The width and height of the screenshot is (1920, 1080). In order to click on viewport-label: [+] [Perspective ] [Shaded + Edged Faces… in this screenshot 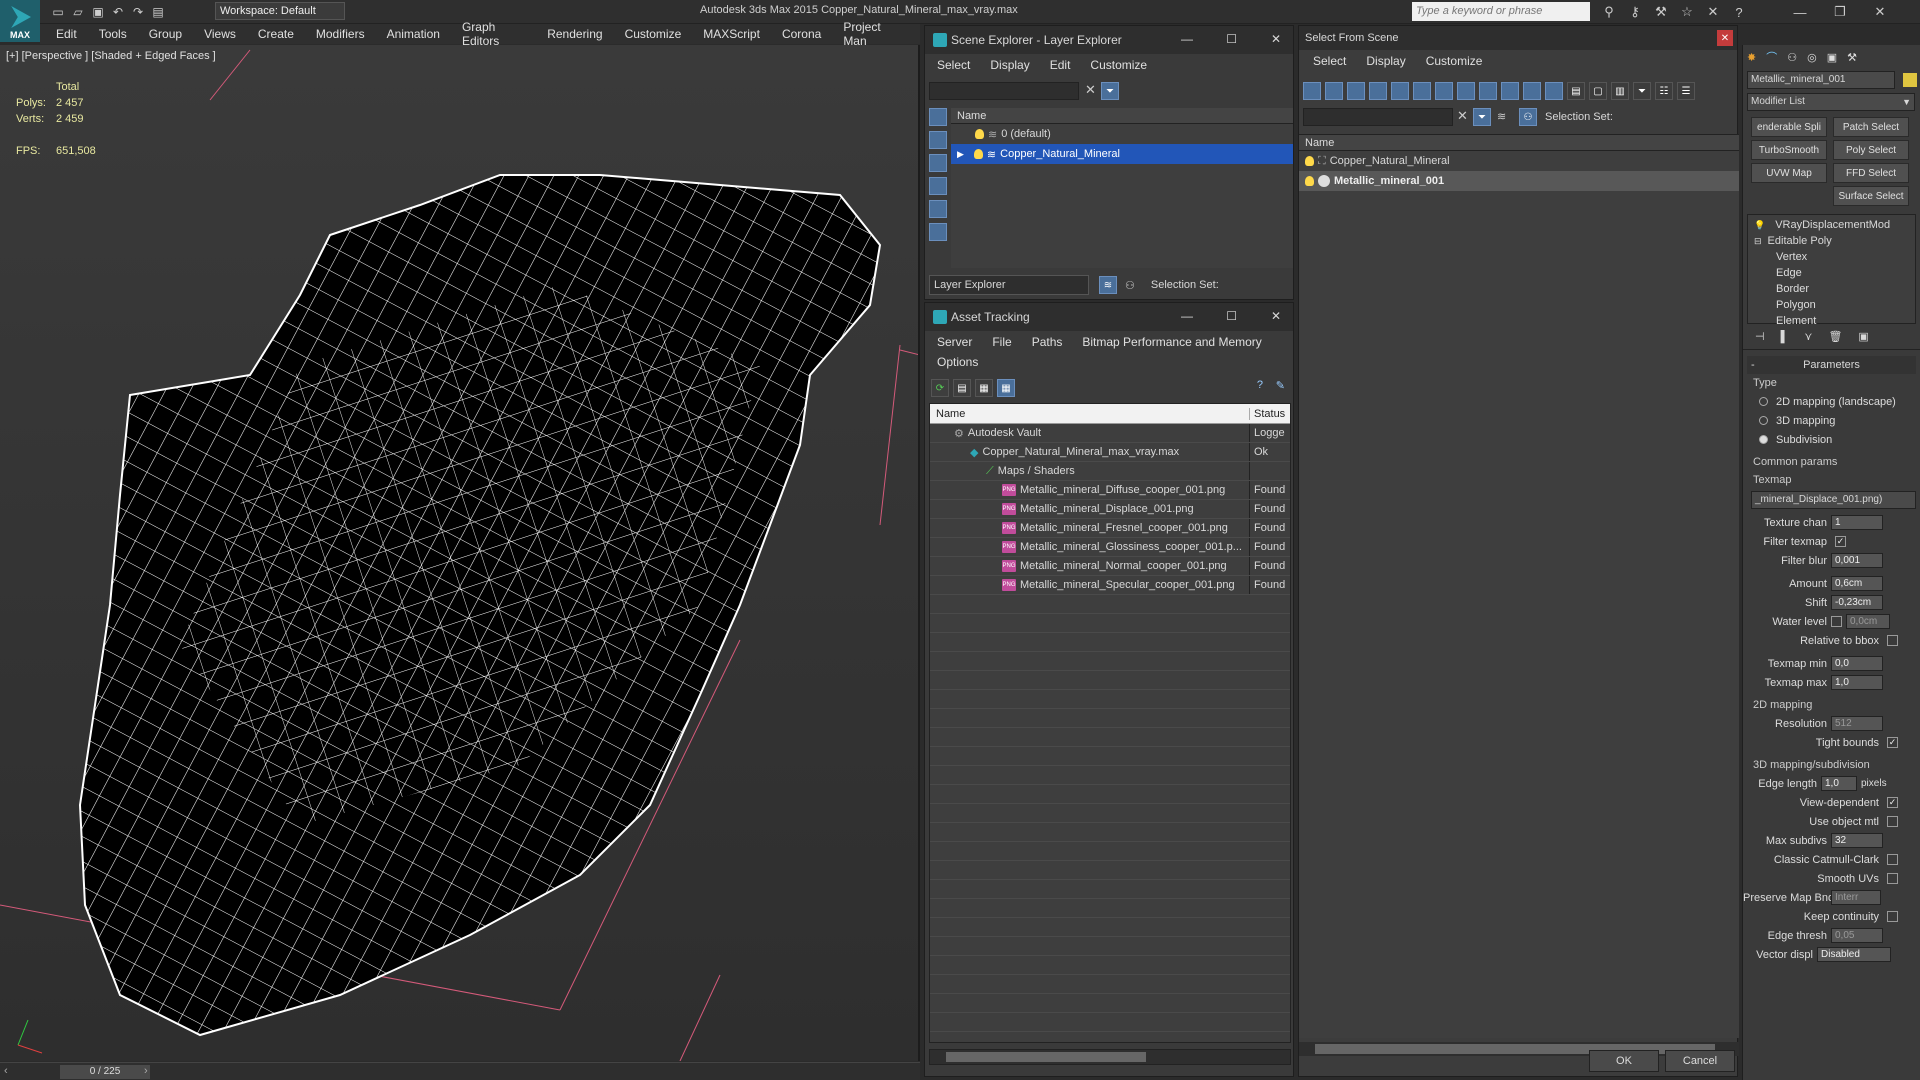, I will do `click(111, 56)`.